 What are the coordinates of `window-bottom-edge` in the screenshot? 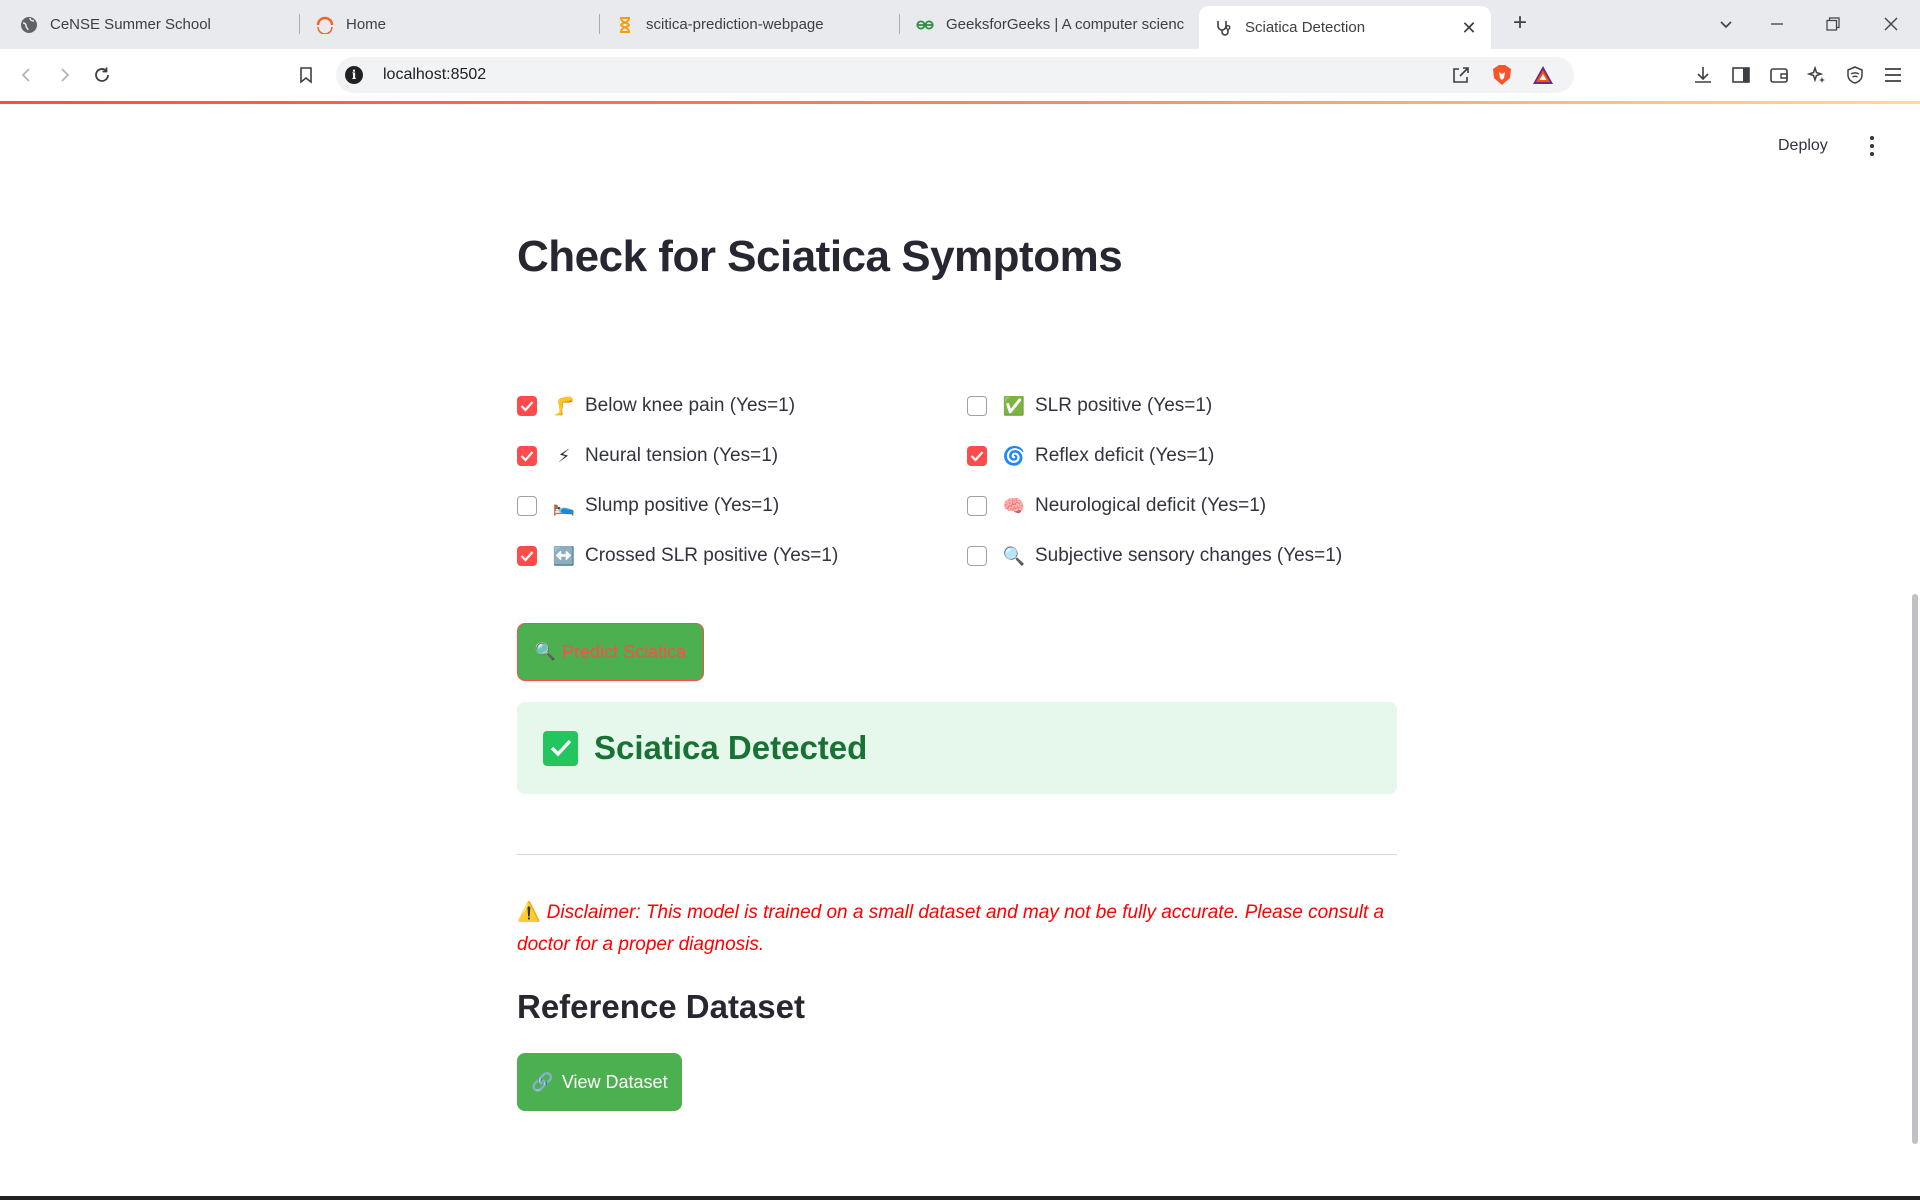 It's located at (960, 1198).